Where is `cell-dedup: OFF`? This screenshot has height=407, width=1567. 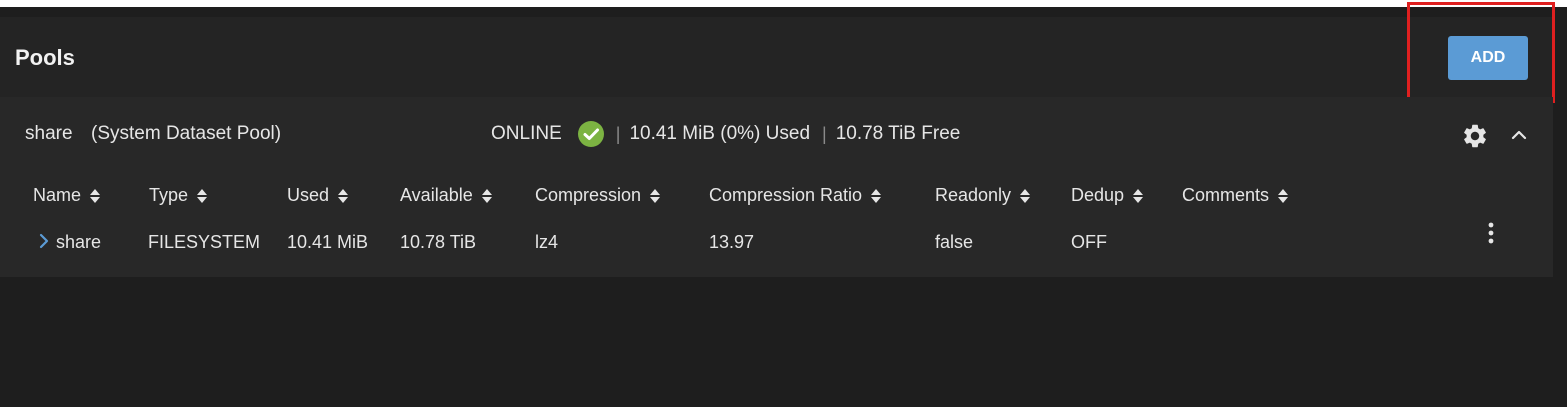
cell-dedup: OFF is located at coordinates (1089, 242).